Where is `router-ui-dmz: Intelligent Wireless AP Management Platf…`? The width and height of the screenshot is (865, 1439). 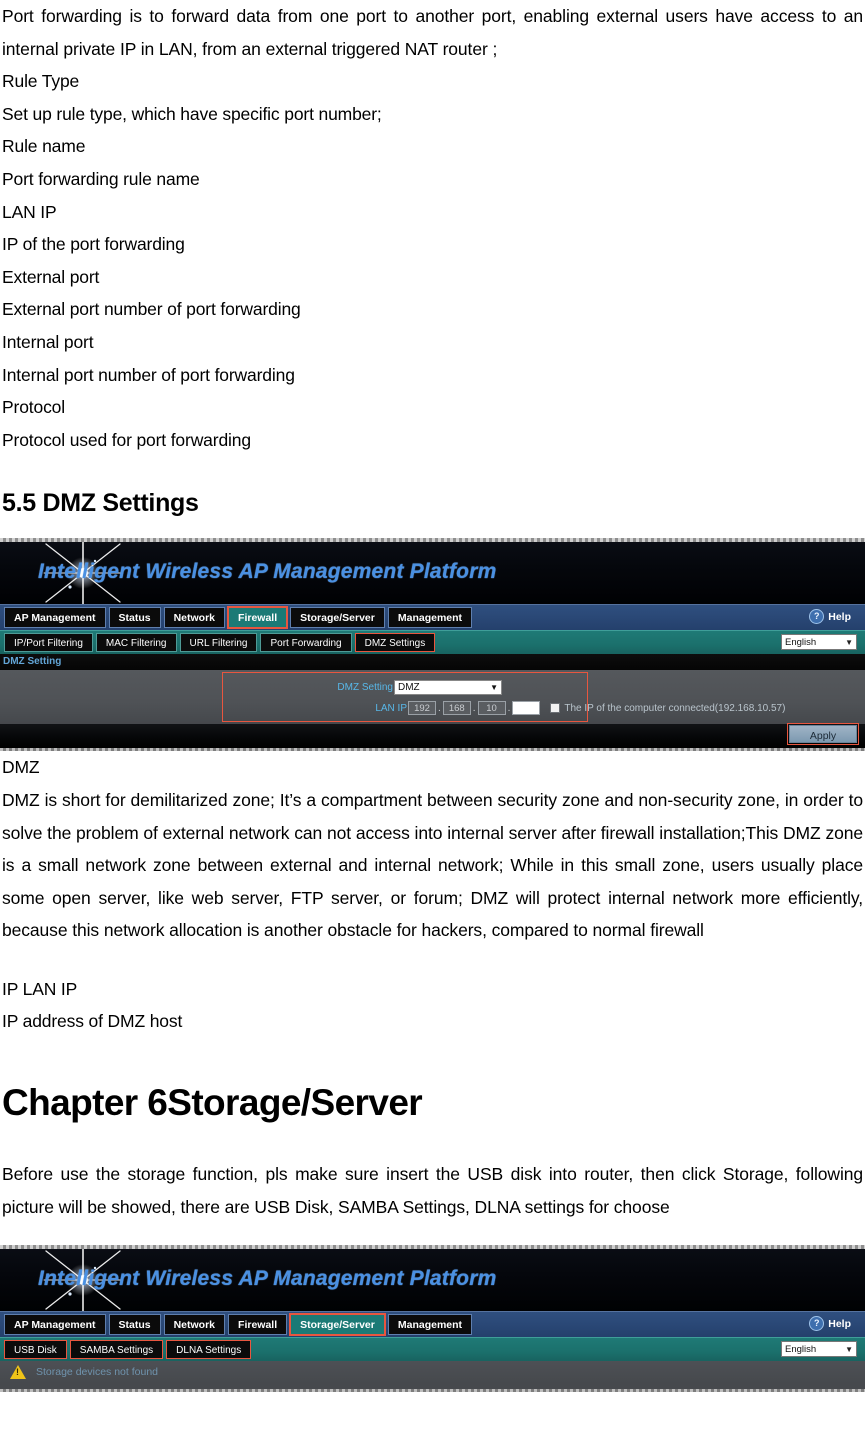
router-ui-dmz: Intelligent Wireless AP Management Platf… is located at coordinates (432, 645).